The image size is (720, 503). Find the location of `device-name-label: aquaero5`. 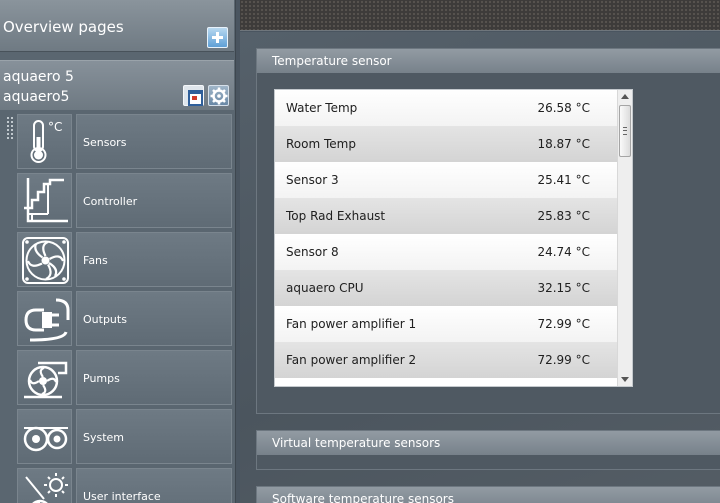

device-name-label: aquaero5 is located at coordinates (36, 97).